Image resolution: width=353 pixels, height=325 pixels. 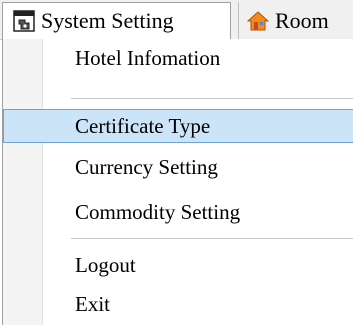 I want to click on settings-window-icon, so click(x=24, y=21).